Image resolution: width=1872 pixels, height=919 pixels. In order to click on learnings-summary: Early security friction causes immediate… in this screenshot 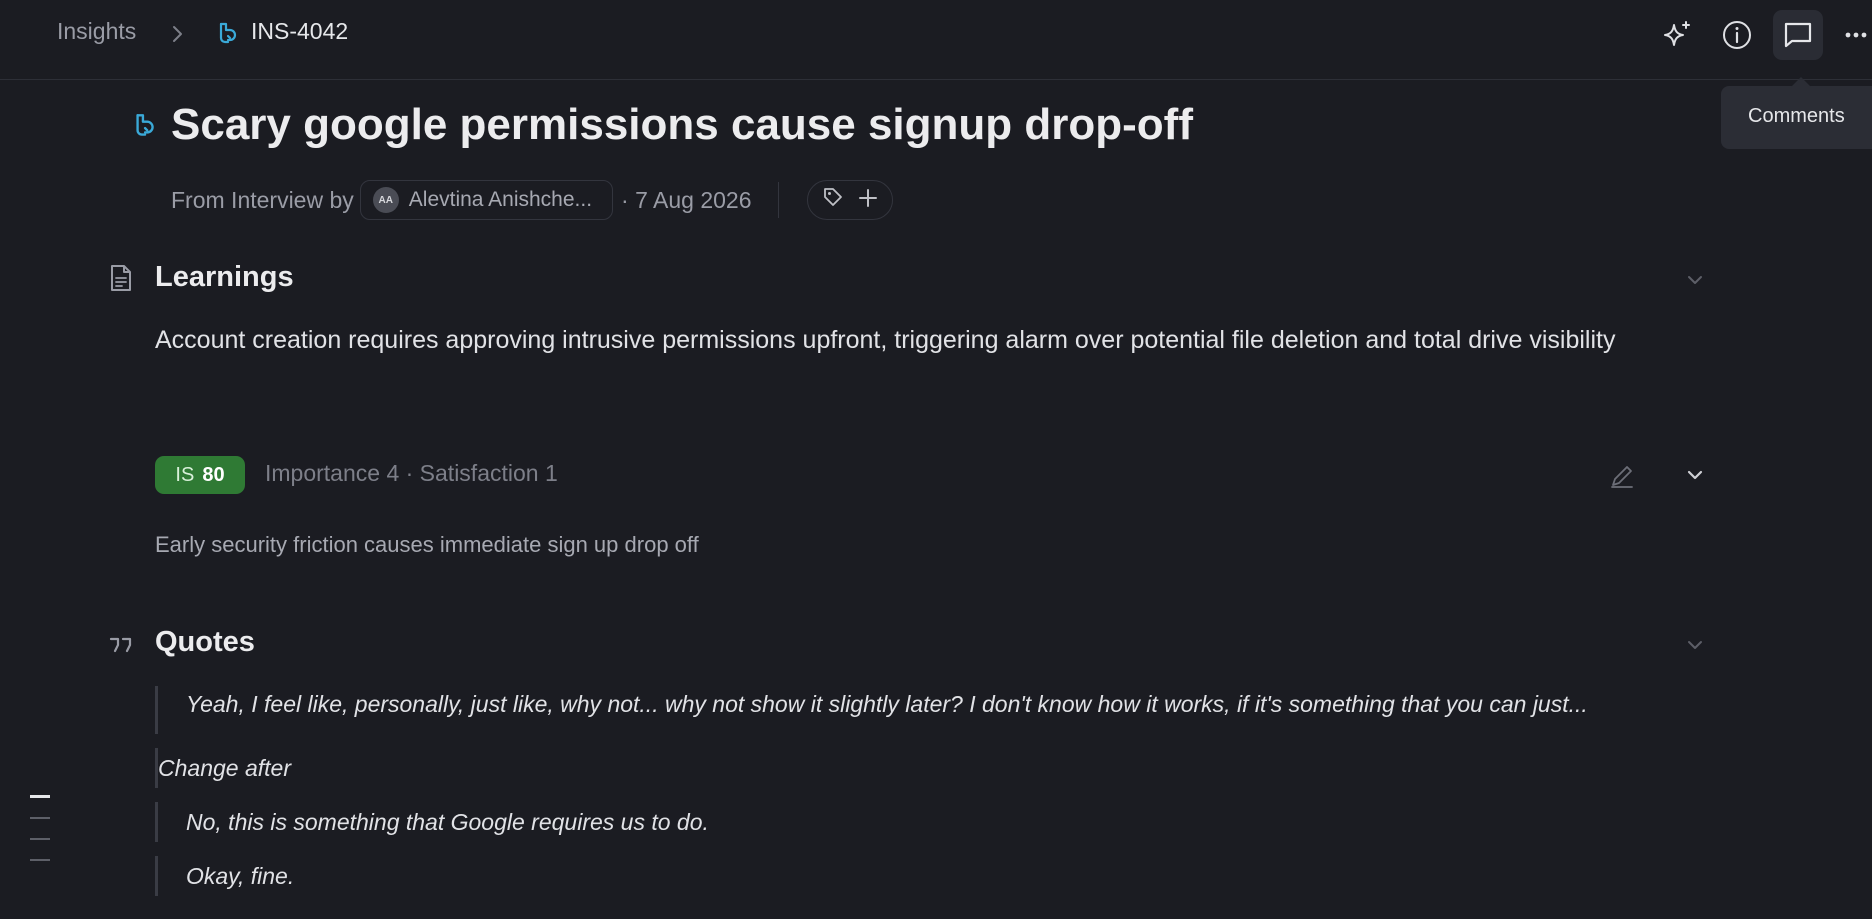, I will do `click(427, 545)`.